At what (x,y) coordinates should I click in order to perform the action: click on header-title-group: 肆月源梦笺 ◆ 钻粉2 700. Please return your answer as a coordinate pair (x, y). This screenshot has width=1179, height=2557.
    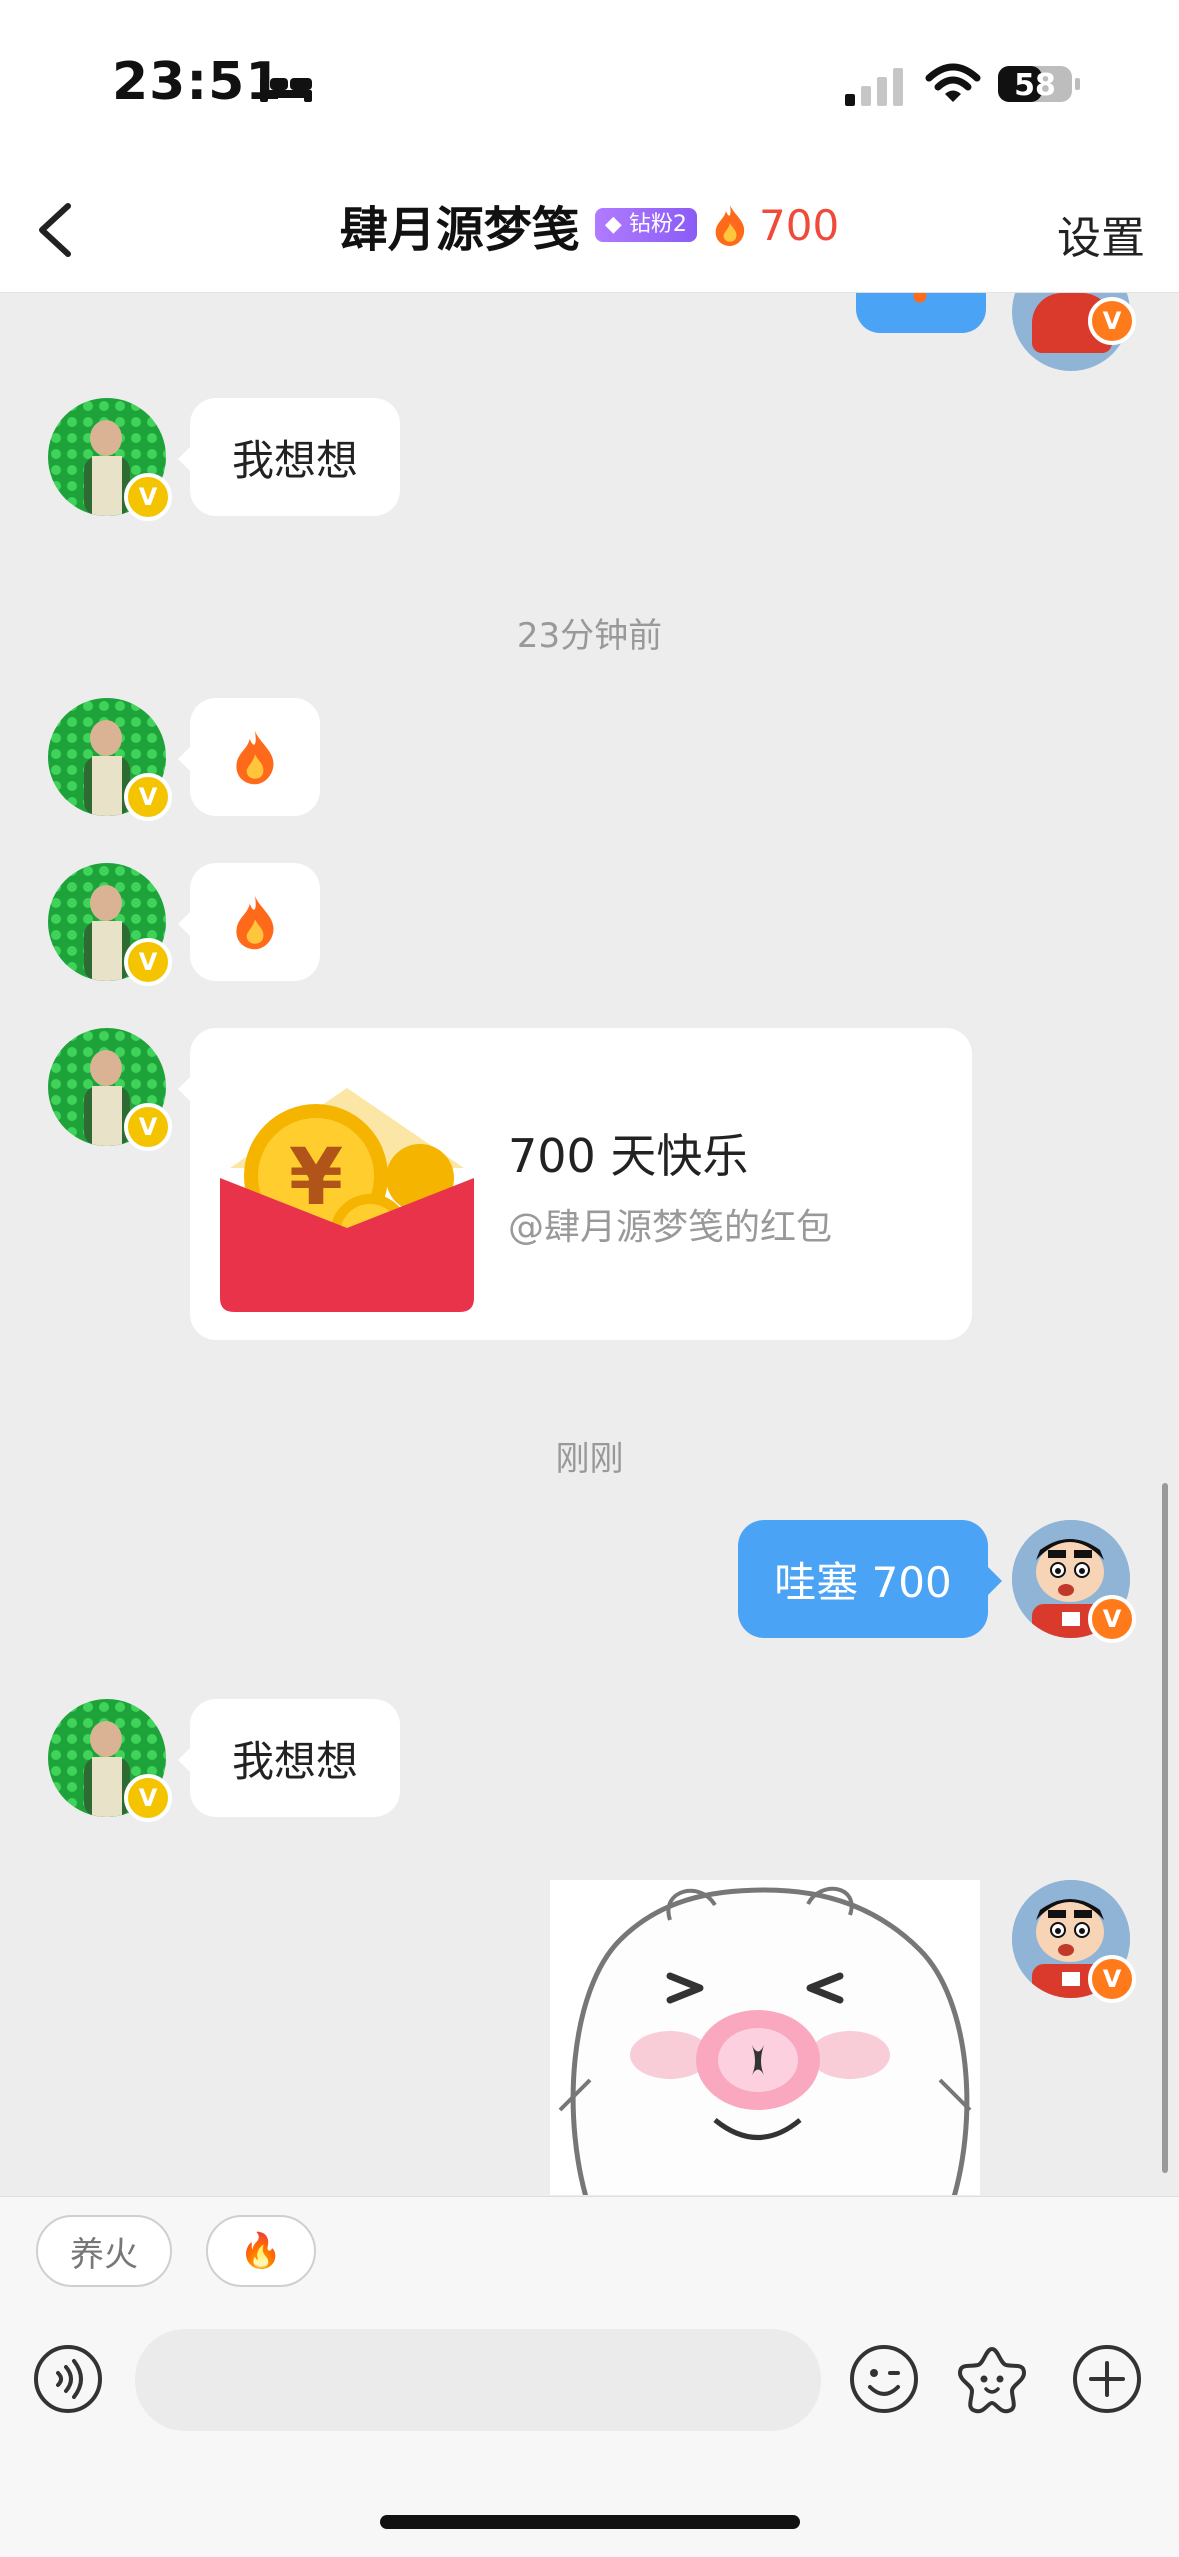
    Looking at the image, I should click on (589, 225).